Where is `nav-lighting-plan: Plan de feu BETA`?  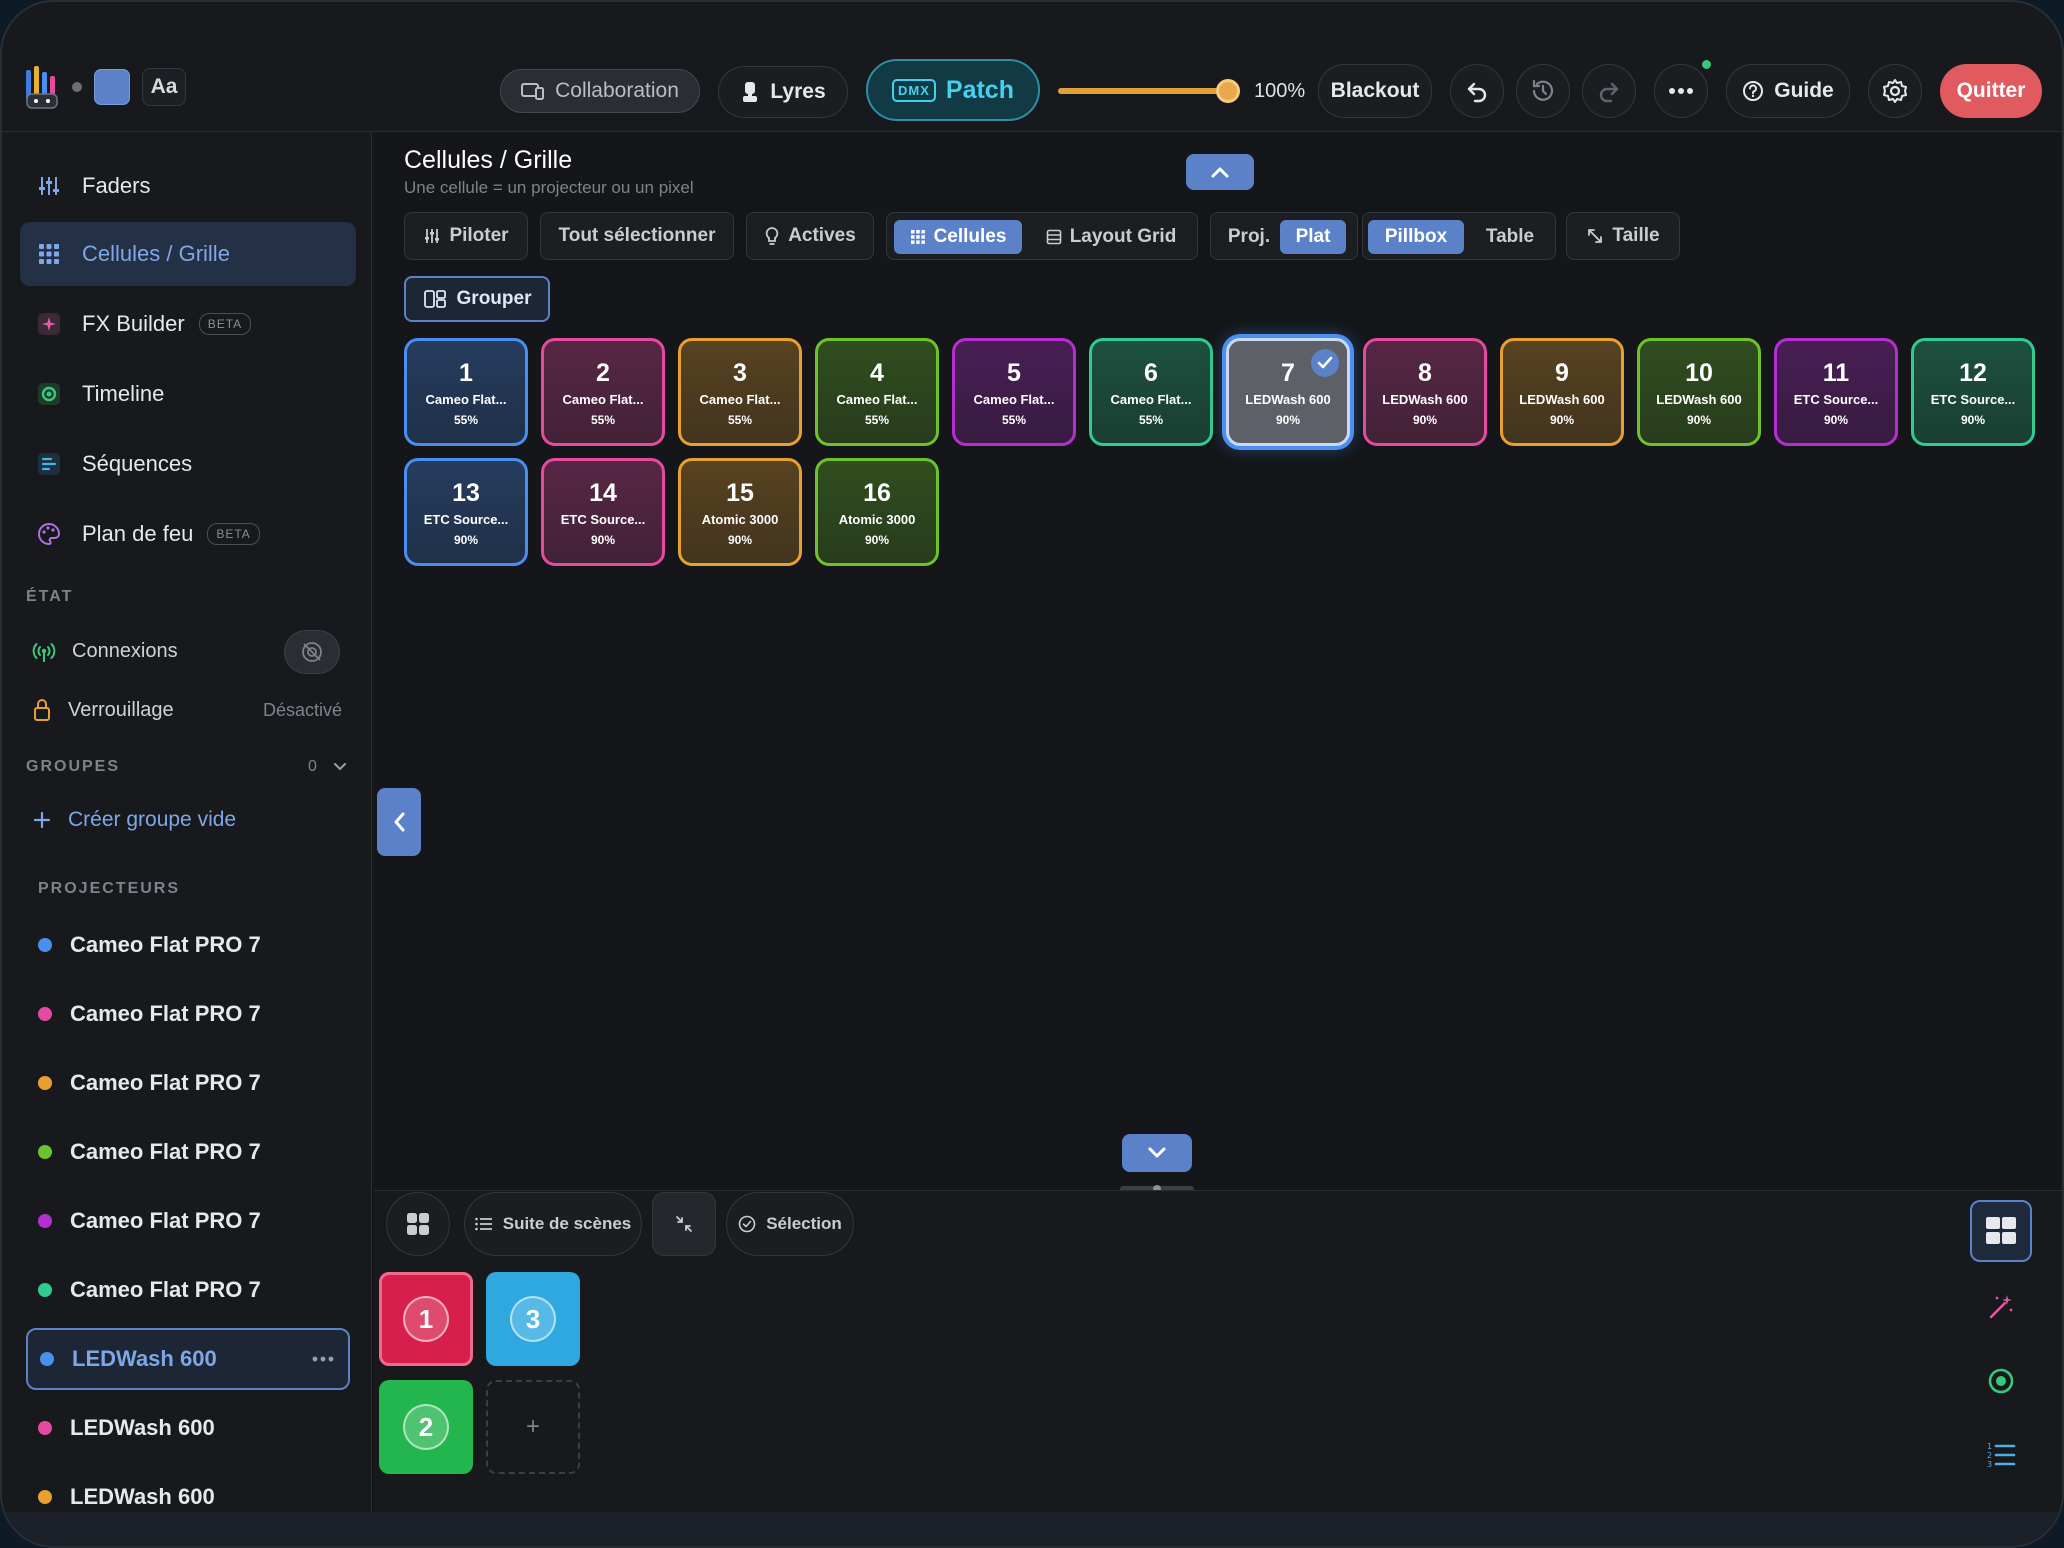
nav-lighting-plan: Plan de feu BETA is located at coordinates (188, 534).